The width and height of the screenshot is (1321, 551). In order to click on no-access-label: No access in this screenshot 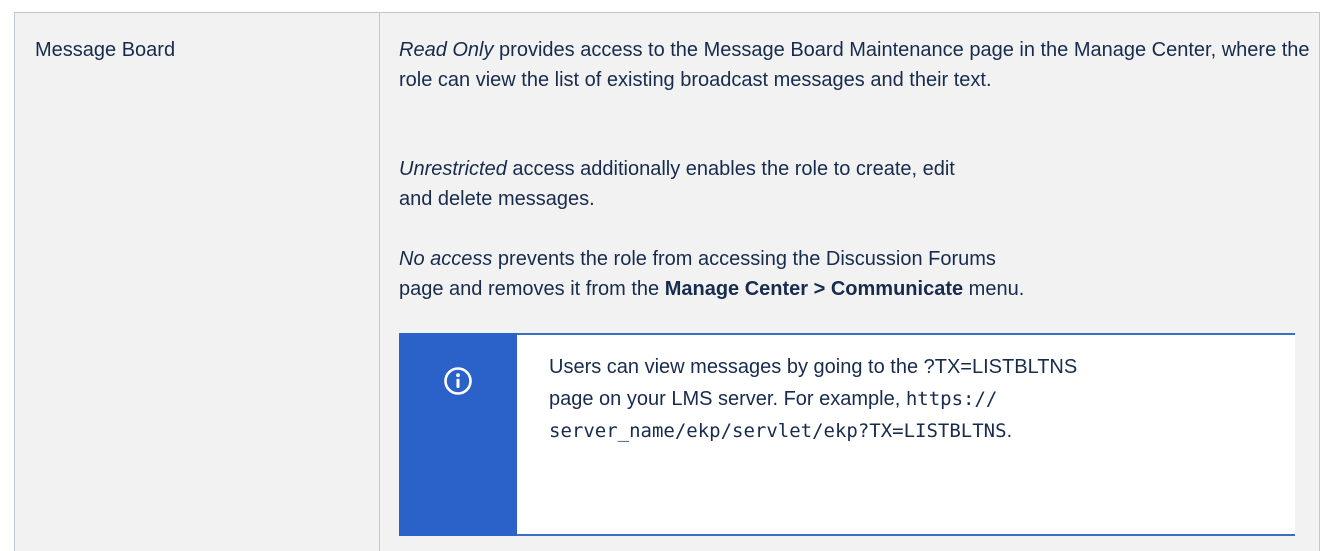, I will do `click(446, 259)`.